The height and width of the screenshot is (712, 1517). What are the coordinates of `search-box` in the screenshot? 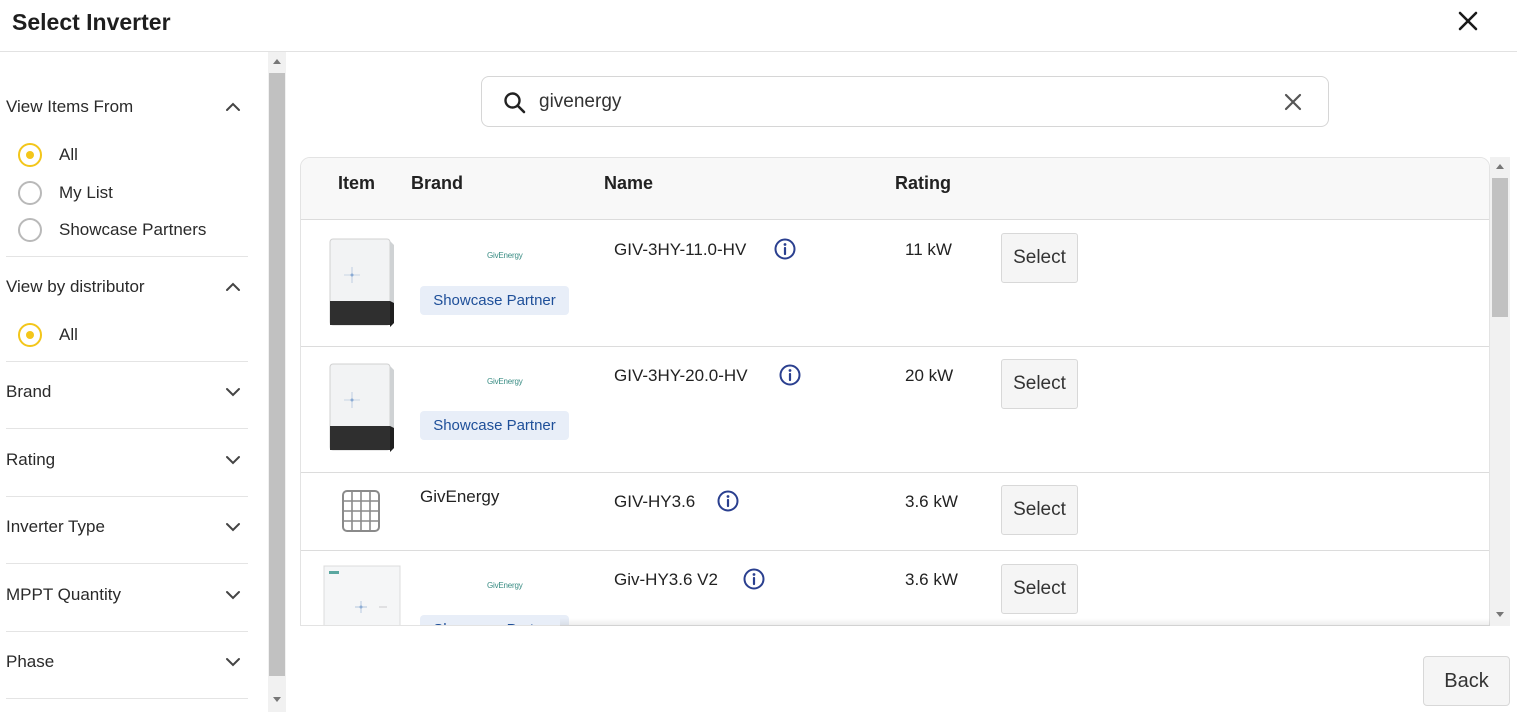 It's located at (905, 101).